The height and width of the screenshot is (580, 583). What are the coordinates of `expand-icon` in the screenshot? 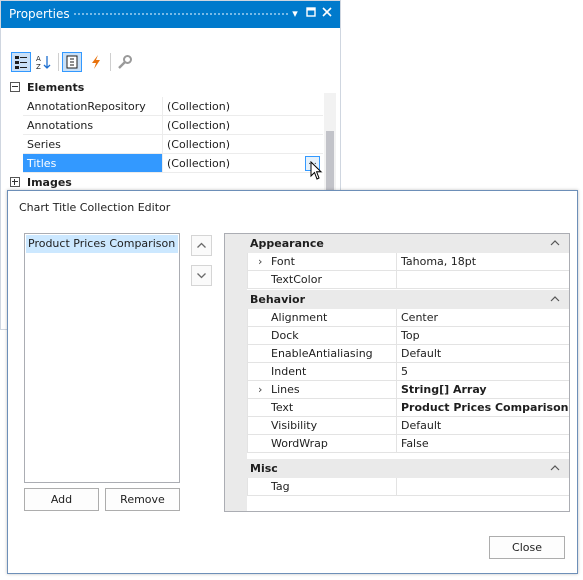 It's located at (15, 182).